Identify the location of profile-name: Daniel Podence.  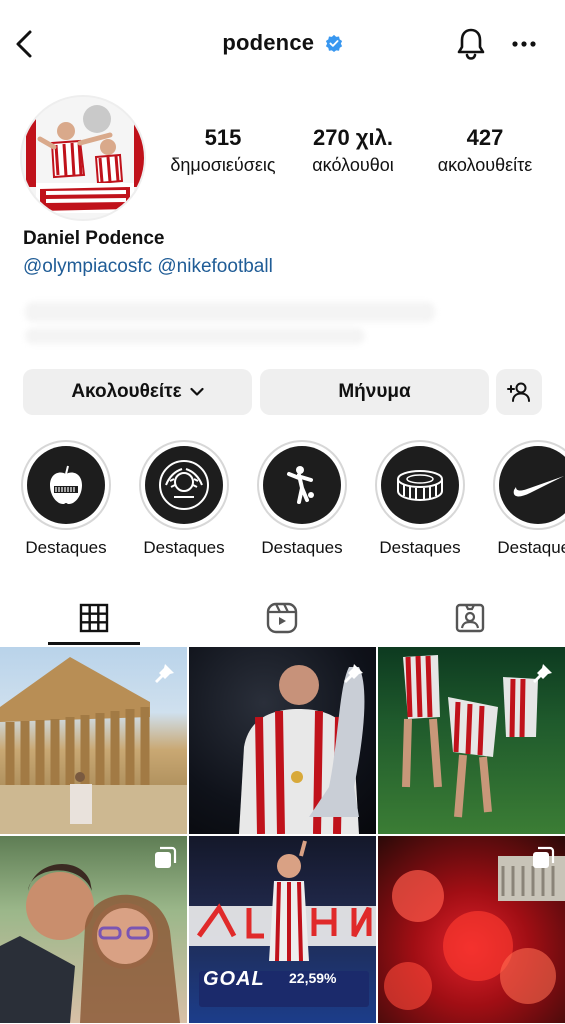
(94, 238).